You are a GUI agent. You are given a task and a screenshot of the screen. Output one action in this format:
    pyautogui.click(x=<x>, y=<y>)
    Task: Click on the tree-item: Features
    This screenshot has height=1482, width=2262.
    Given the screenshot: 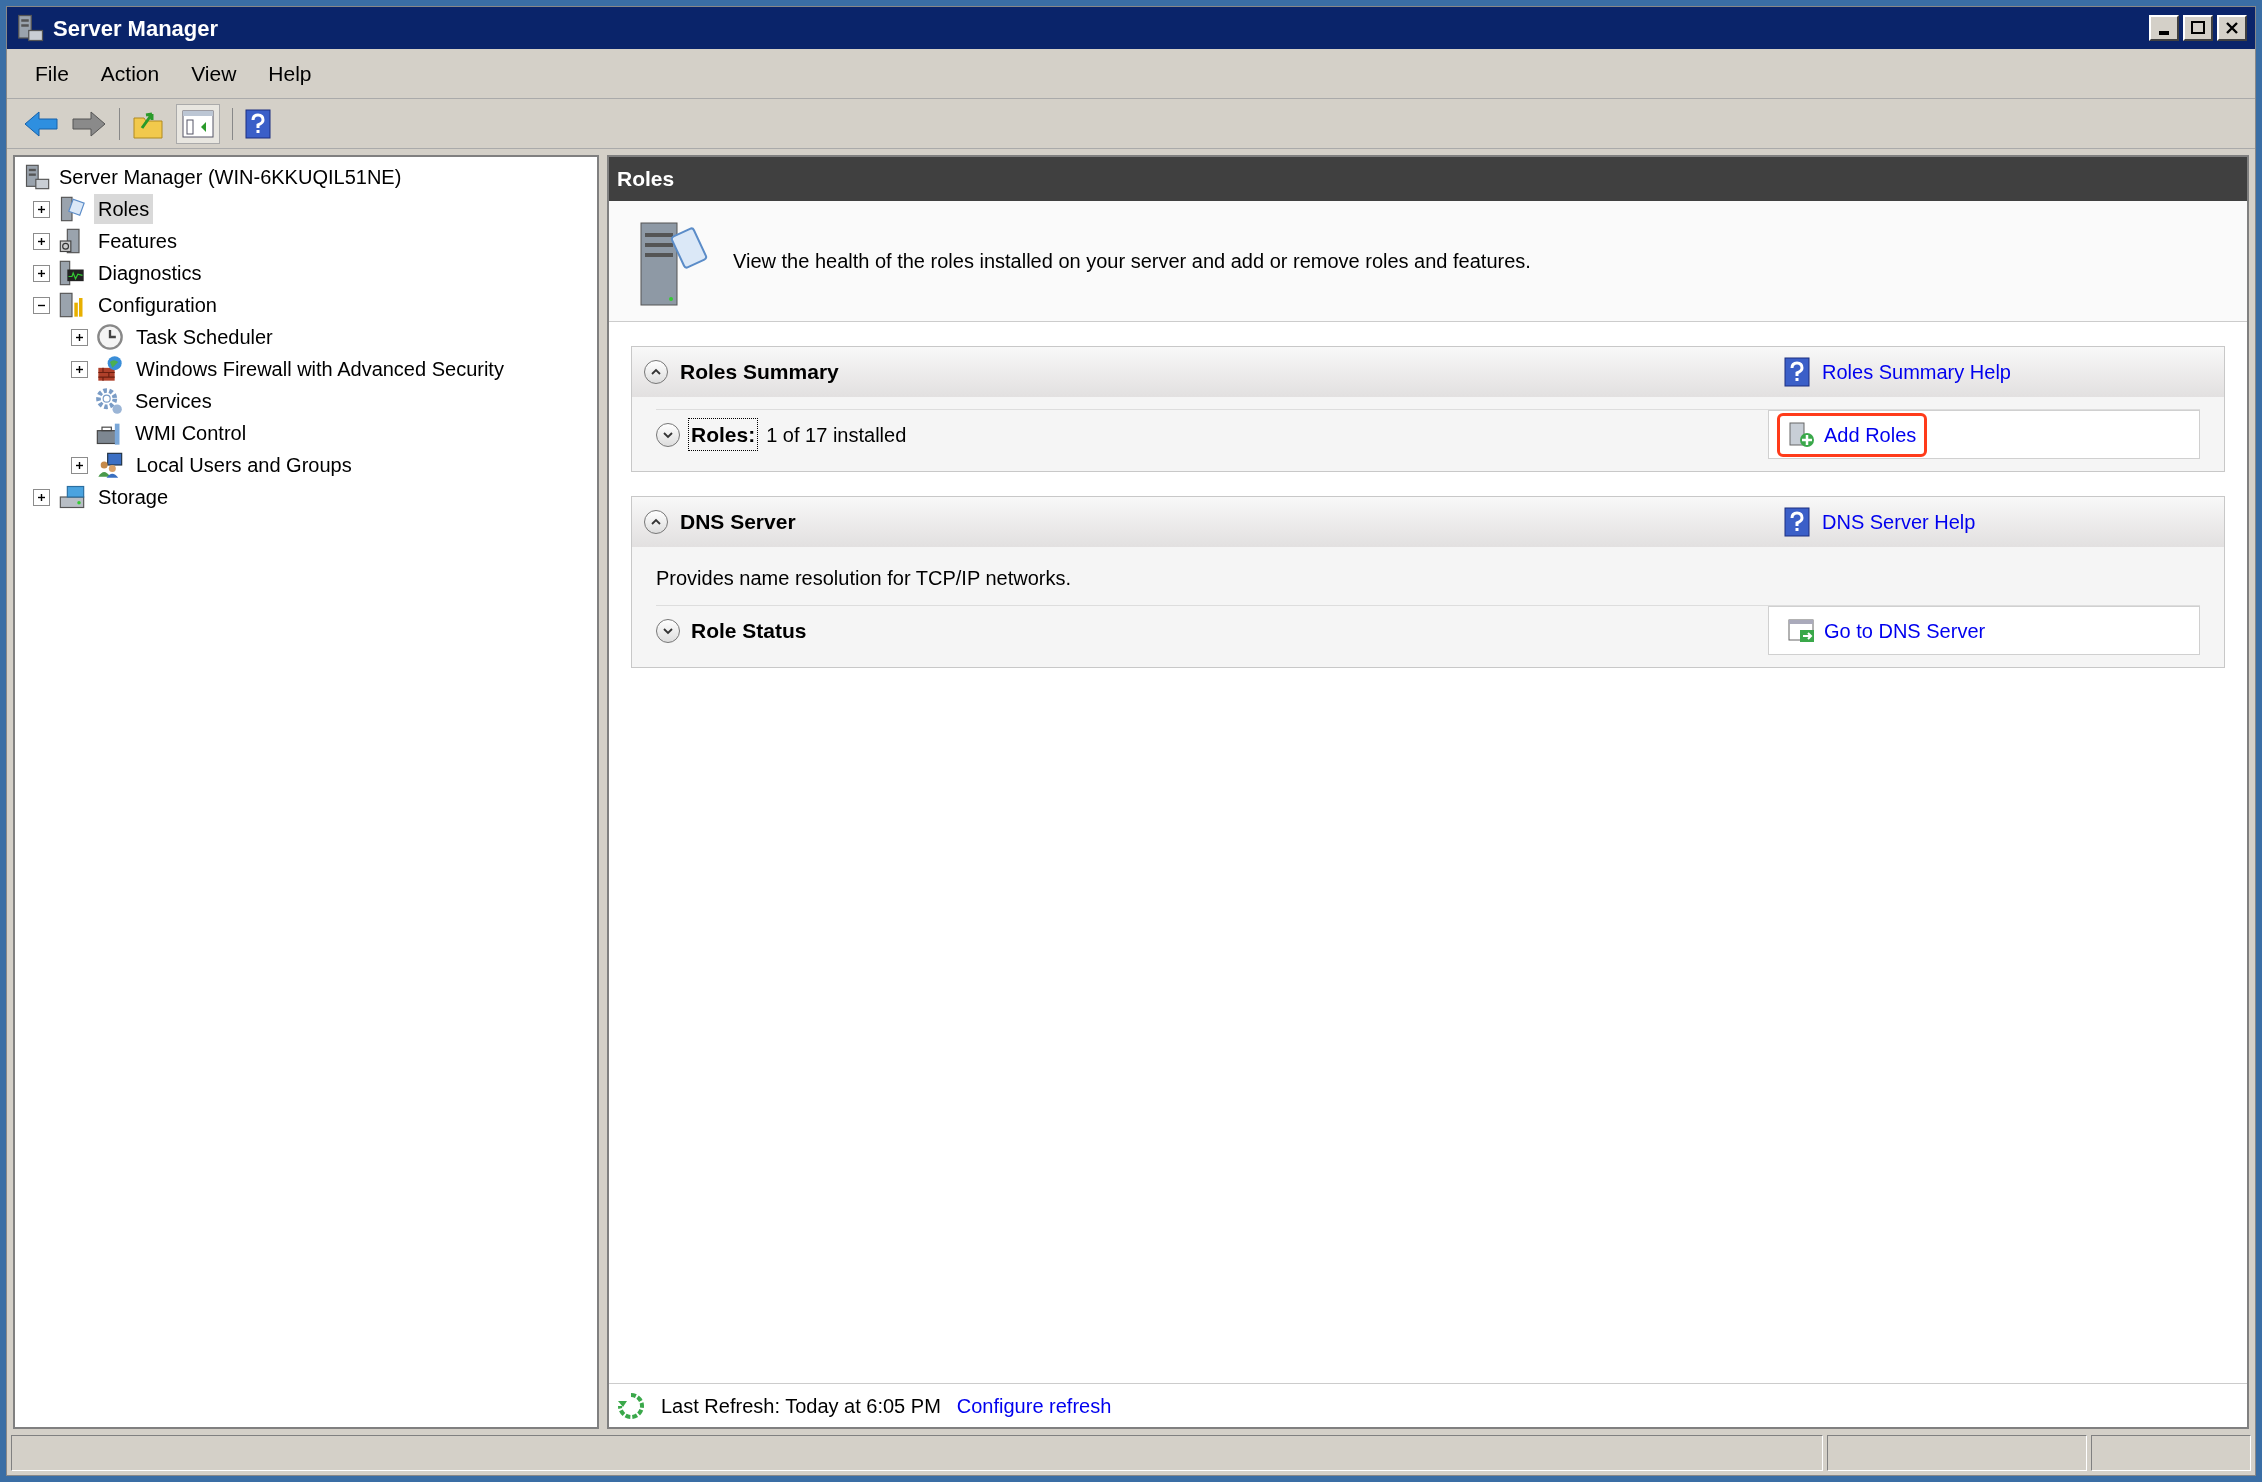 What is the action you would take?
    pyautogui.click(x=137, y=241)
    